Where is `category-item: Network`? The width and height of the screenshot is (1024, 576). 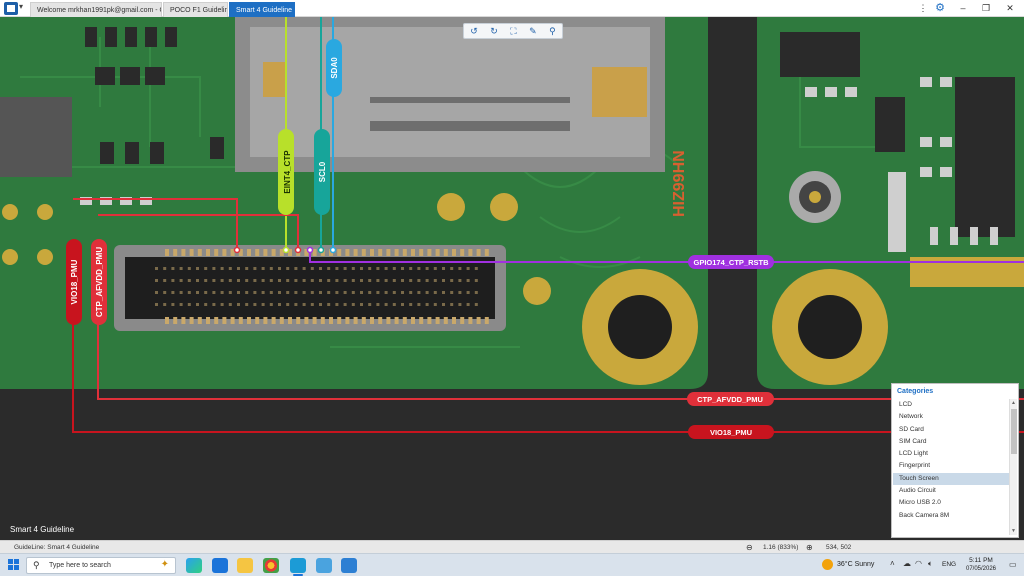 category-item: Network is located at coordinates (951, 417).